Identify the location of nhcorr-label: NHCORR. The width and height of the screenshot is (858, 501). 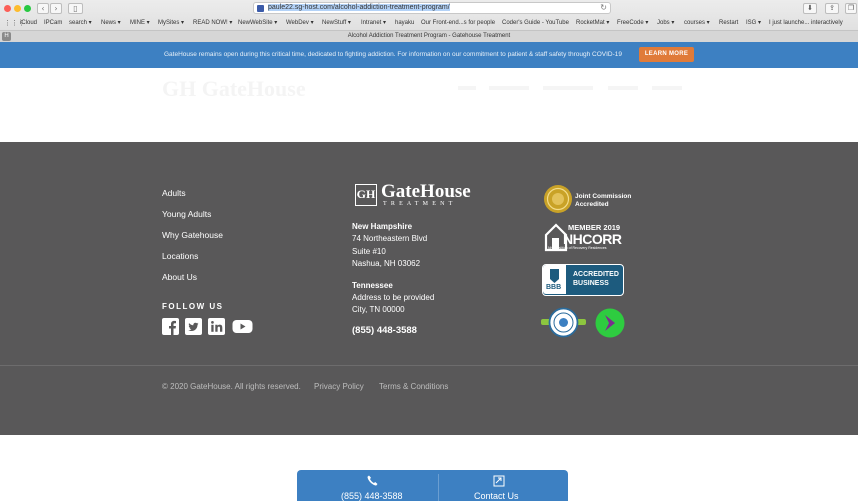
(592, 239).